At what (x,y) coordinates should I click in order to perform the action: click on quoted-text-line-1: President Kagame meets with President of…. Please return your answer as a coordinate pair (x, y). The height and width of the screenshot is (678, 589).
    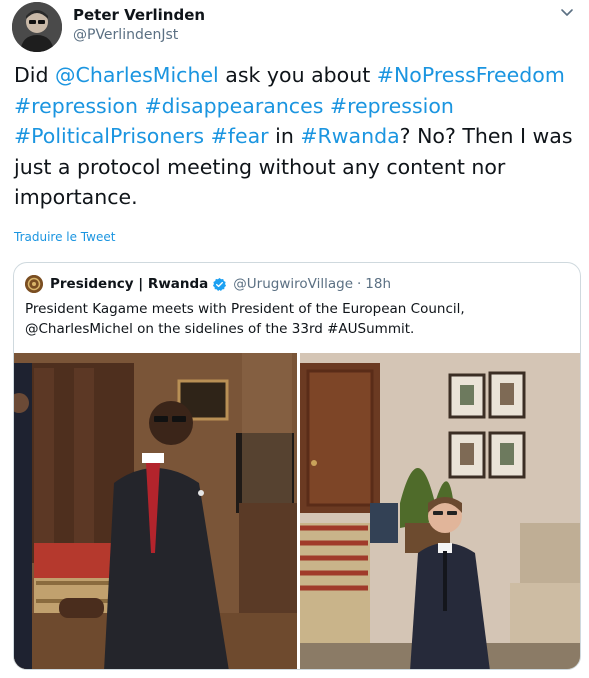
    Looking at the image, I should click on (245, 309).